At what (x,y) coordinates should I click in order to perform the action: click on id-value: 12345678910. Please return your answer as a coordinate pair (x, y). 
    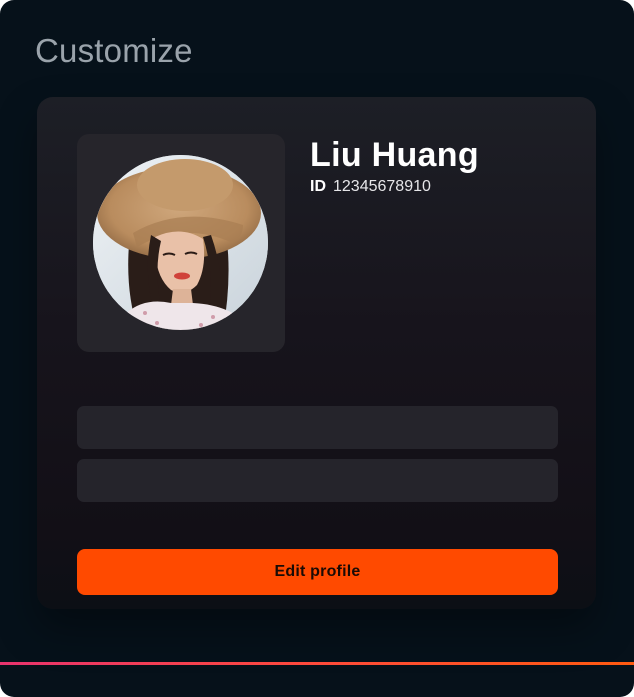
    Looking at the image, I should click on (382, 186).